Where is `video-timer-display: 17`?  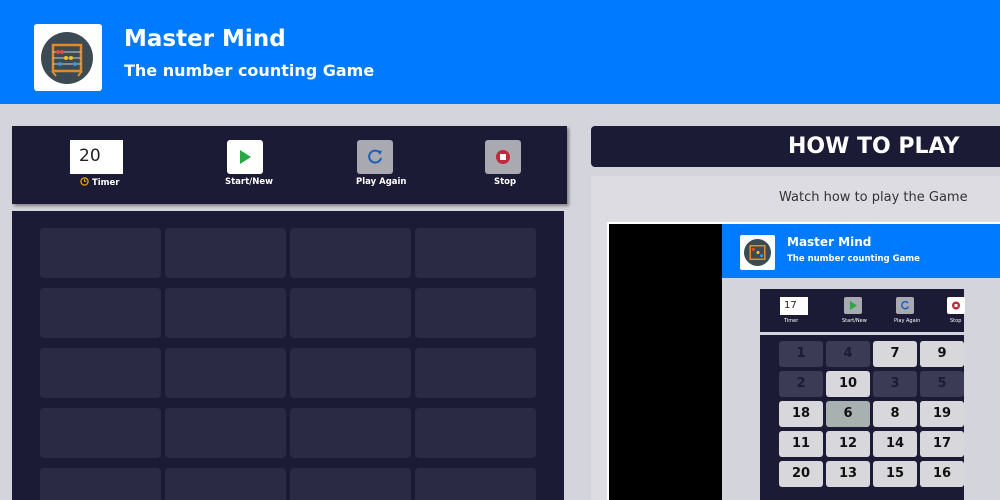
video-timer-display: 17 is located at coordinates (794, 306).